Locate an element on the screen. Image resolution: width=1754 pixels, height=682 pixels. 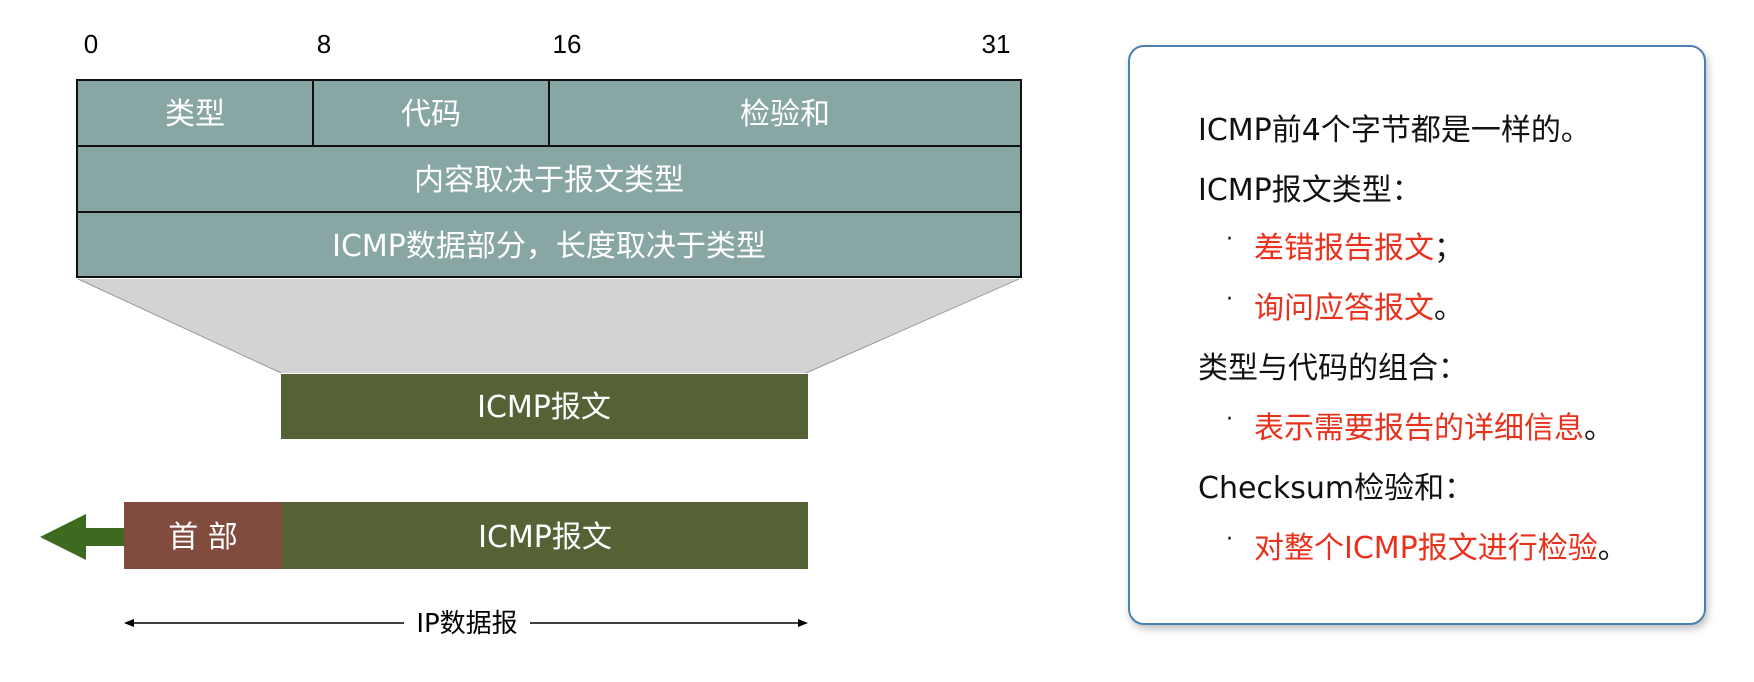
field-data-portion: ICMP数据部分，长度取决于类型 is located at coordinates (549, 246).